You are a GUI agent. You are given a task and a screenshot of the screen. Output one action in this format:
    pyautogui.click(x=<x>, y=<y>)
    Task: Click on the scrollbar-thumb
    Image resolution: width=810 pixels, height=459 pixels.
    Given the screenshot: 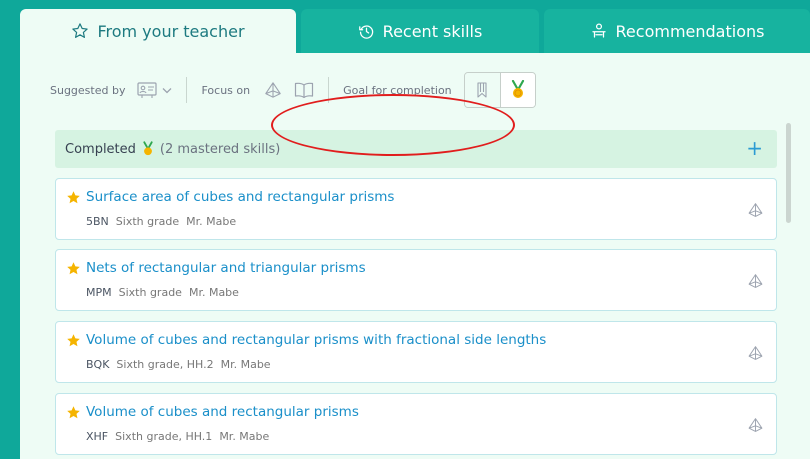 What is the action you would take?
    pyautogui.click(x=788, y=173)
    